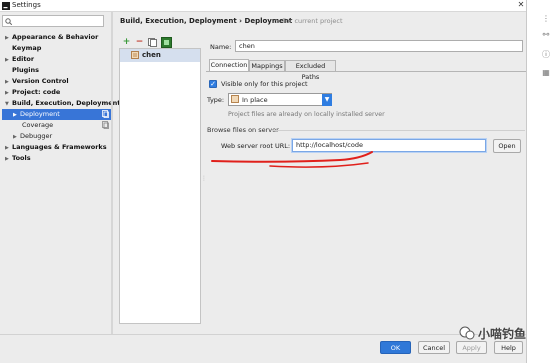 The height and width of the screenshot is (363, 553). I want to click on sidebar-item-plugins: Plugins, so click(25, 70).